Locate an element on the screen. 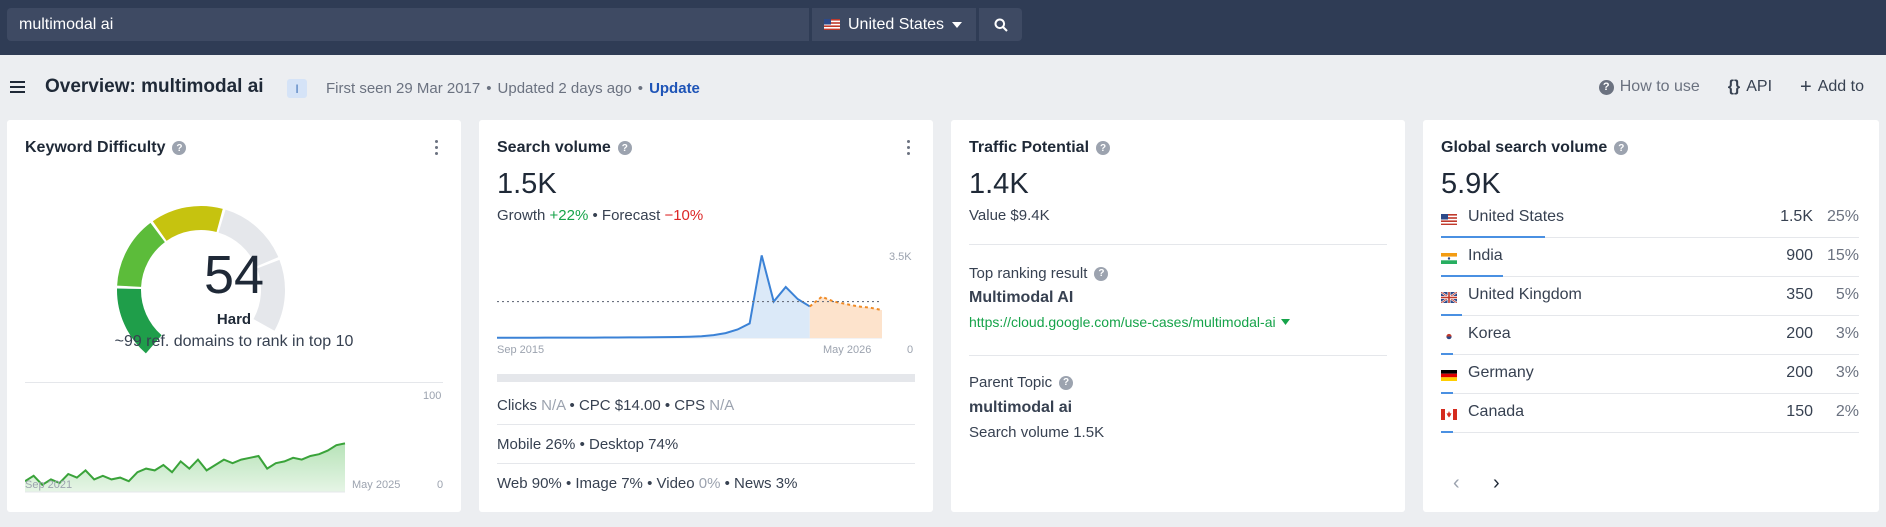 The image size is (1886, 527). first-seen: First seen 29 Mar 2017 is located at coordinates (403, 88).